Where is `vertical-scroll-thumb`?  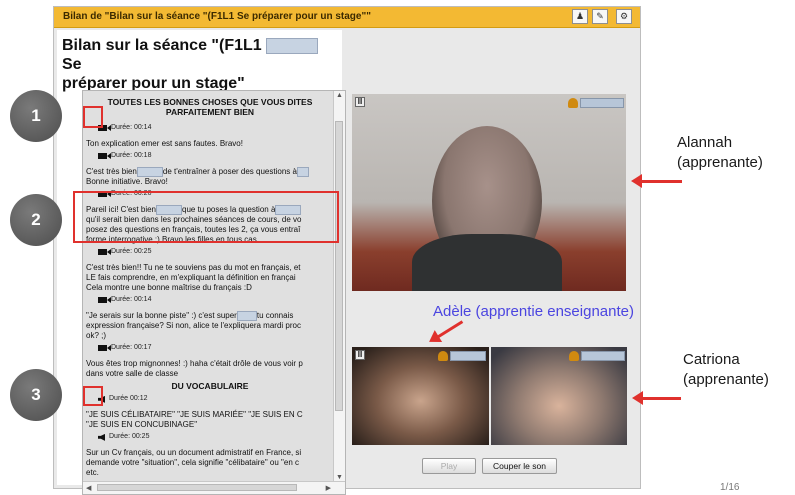 vertical-scroll-thumb is located at coordinates (339, 266).